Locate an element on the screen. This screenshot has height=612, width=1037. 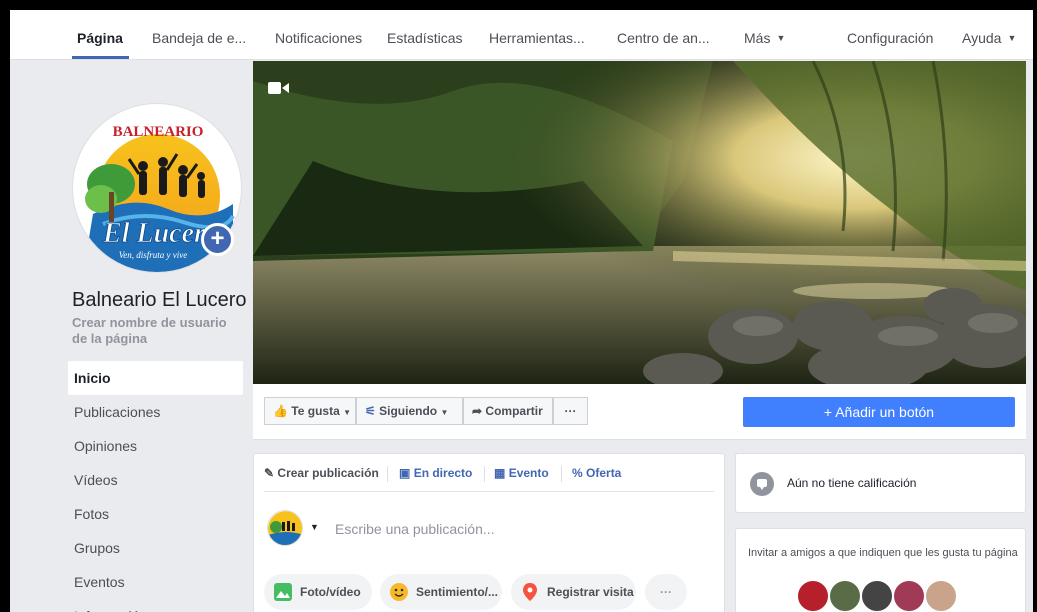
nav-tab-mas: Más ▼ is located at coordinates (764, 38).